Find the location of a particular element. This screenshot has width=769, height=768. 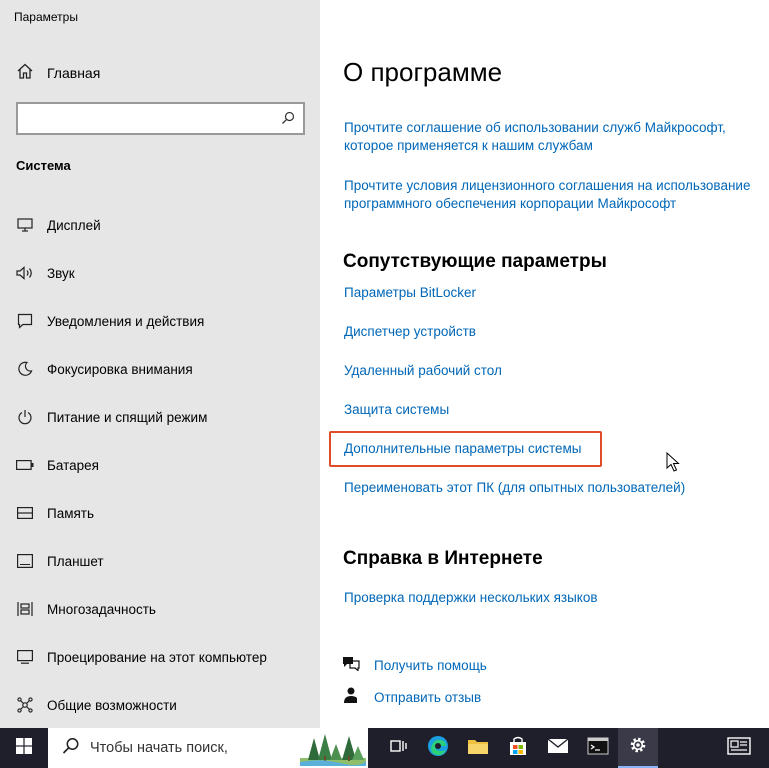

settings-button is located at coordinates (638, 748).